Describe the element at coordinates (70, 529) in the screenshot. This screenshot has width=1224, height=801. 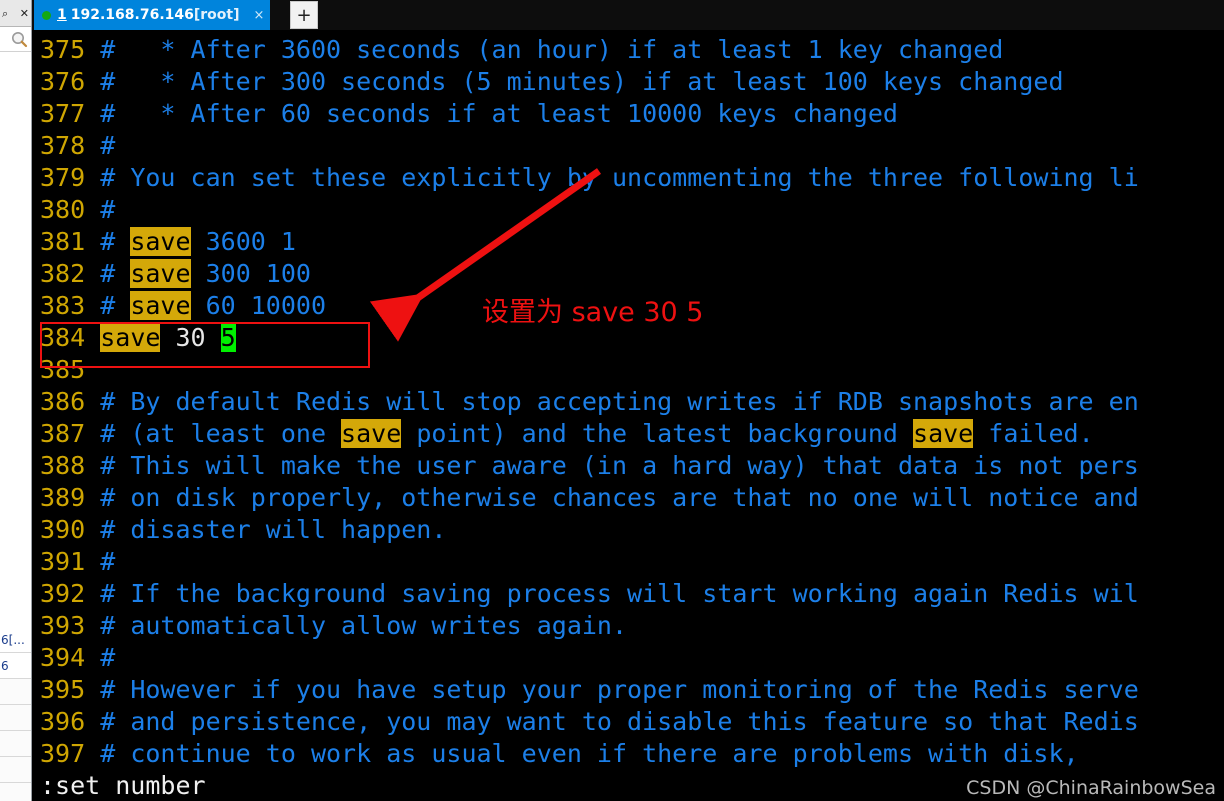
I see `line-number: 390` at that location.